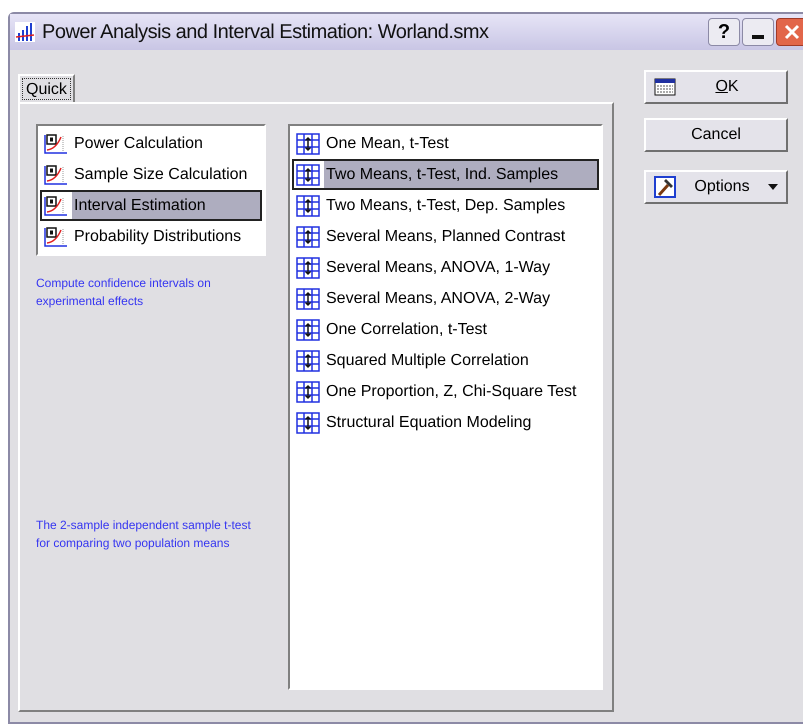  What do you see at coordinates (445, 267) in the screenshot?
I see `list-item: Several Means, ANOVA, 1-Way` at bounding box center [445, 267].